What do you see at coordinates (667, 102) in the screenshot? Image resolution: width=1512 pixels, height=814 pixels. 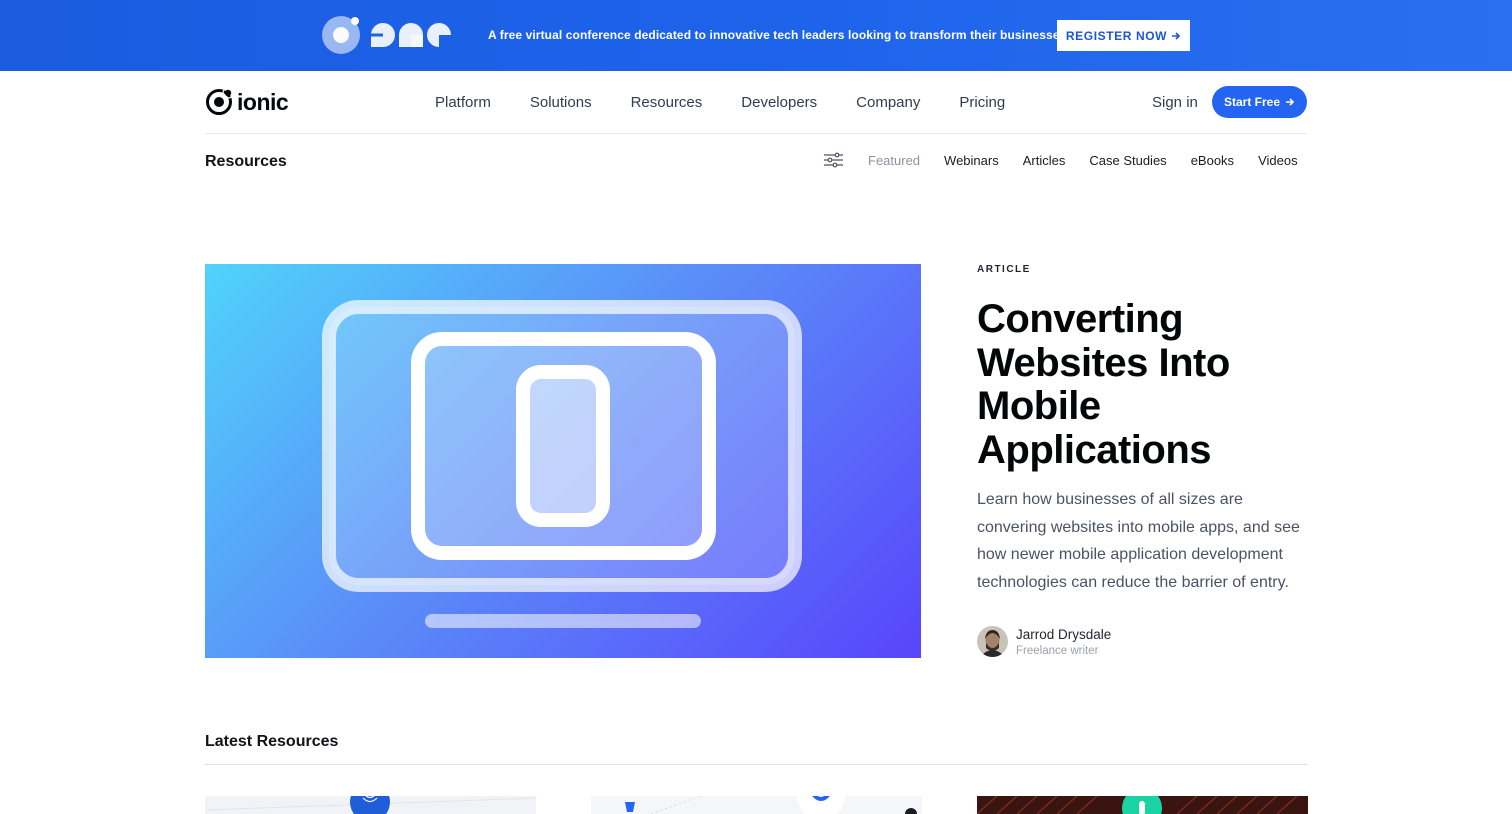 I see `nav-link-resources: Resources` at bounding box center [667, 102].